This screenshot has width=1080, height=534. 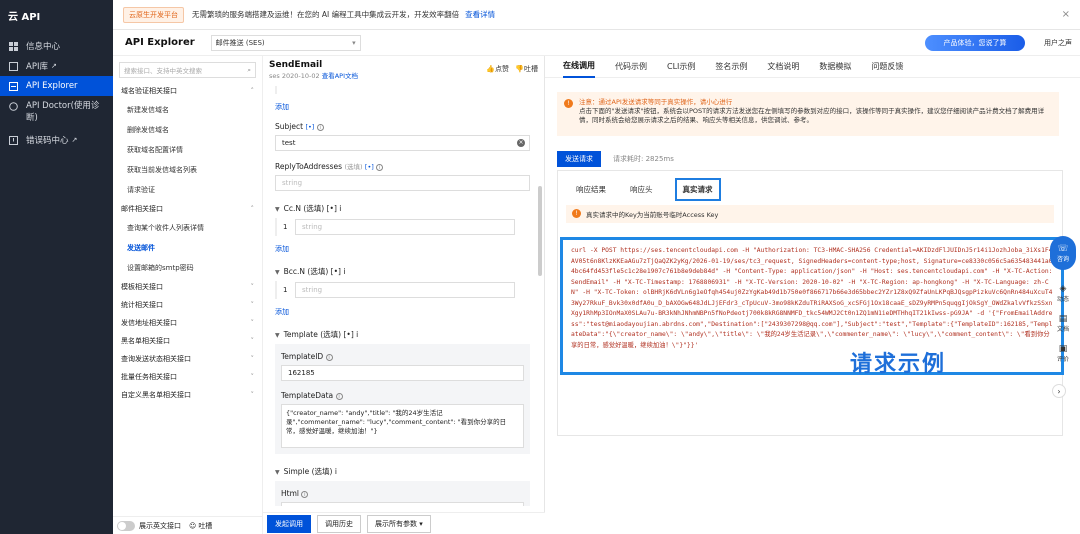 What do you see at coordinates (591, 189) in the screenshot?
I see `tab-response-result: 响应结果` at bounding box center [591, 189].